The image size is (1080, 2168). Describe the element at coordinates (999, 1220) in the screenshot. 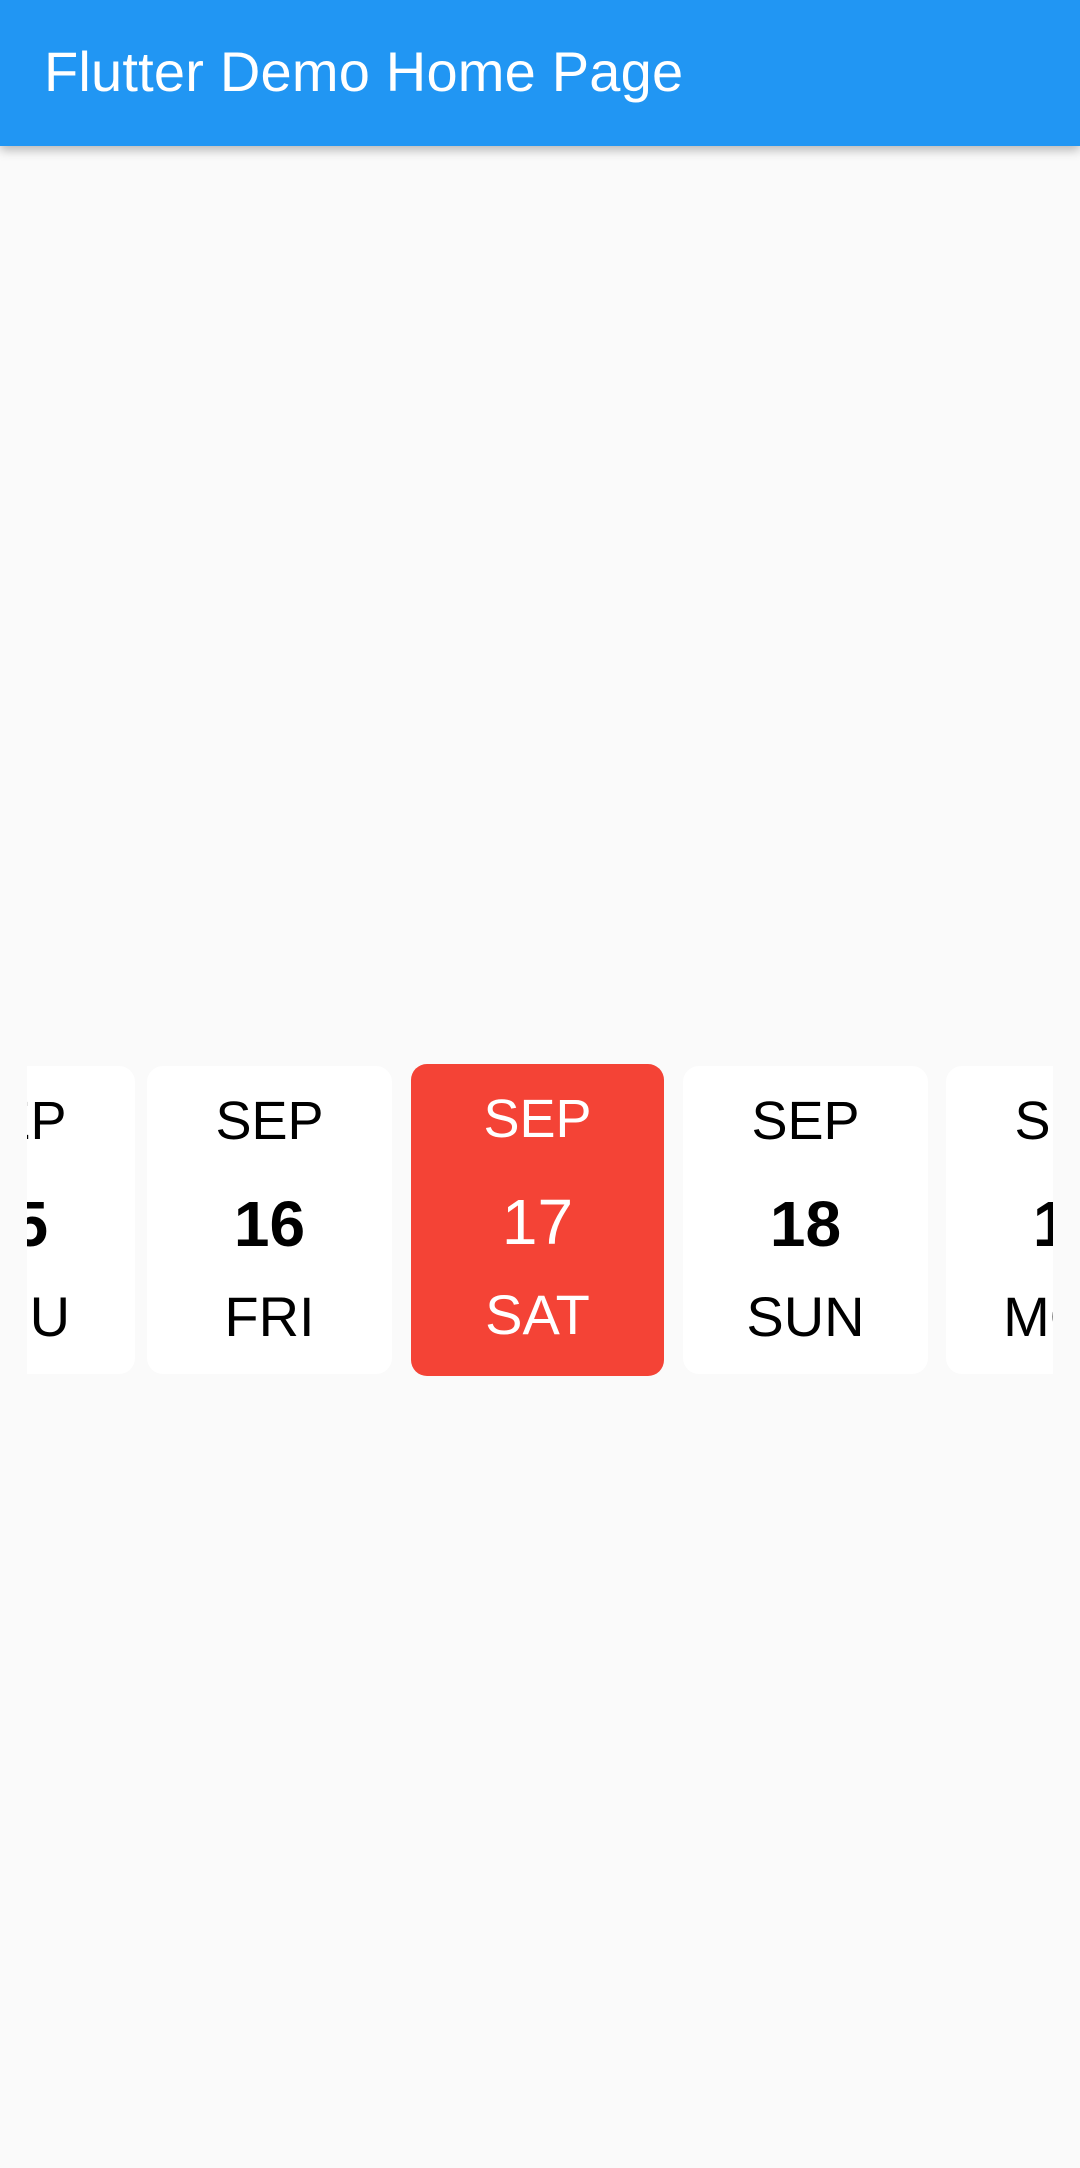

I see `date-card-sep-19: SEP 19 MON` at that location.